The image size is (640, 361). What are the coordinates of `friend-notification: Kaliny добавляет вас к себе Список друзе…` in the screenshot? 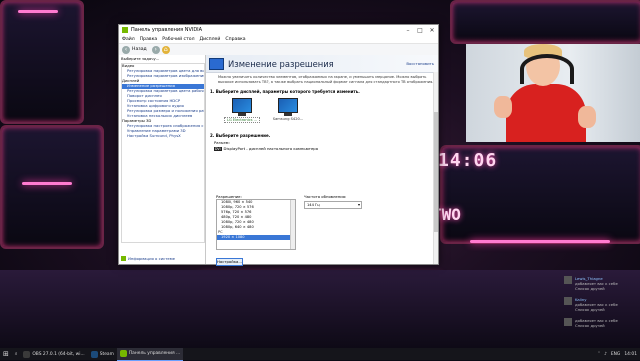 It's located at (602, 304).